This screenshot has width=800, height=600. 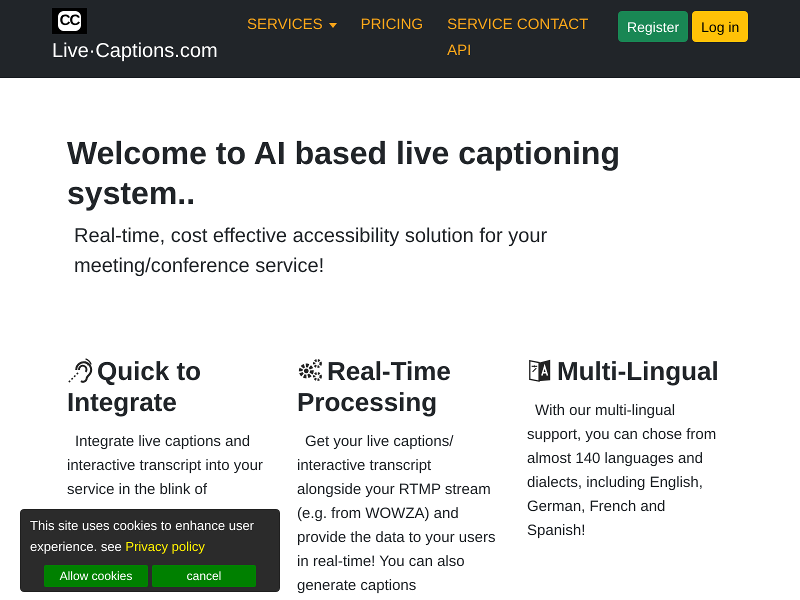 What do you see at coordinates (622, 471) in the screenshot?
I see `feature-text: With our multi-lingual support, you can chose from almost 140 languages and dialects, including English, German, French and Spanish!` at bounding box center [622, 471].